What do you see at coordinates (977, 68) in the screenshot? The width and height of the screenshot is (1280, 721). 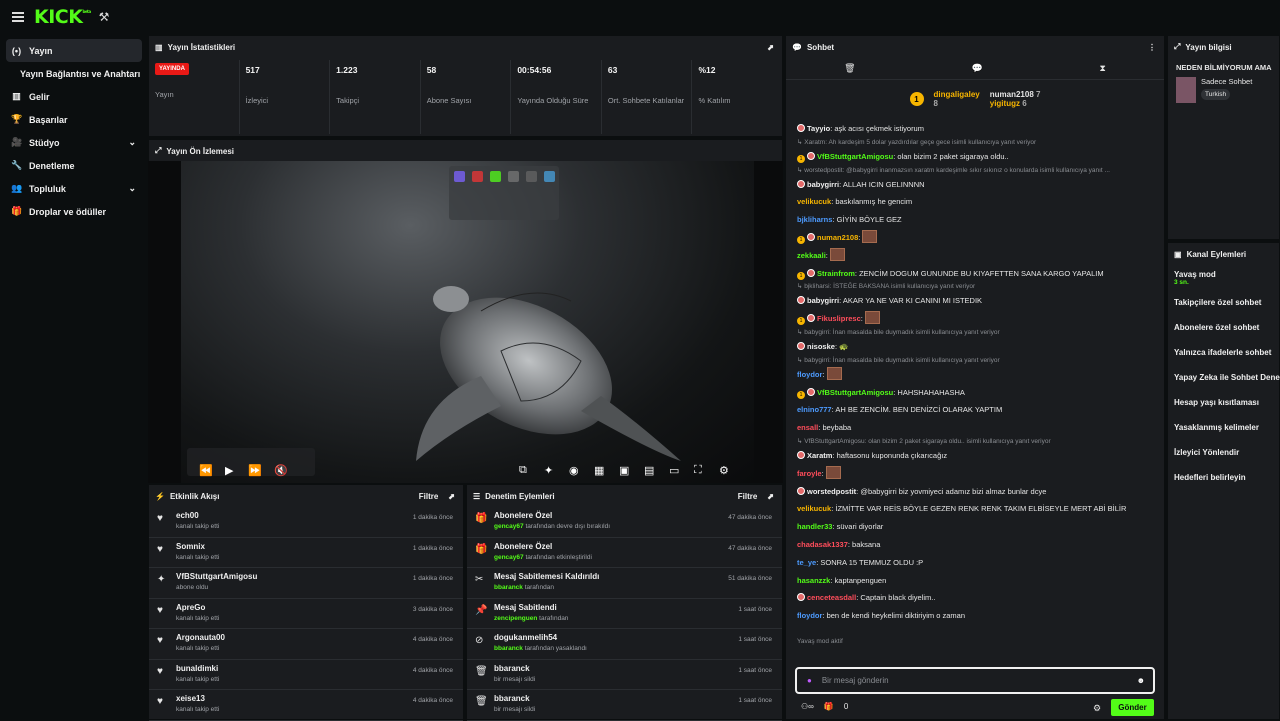 I see `chat-bubble-icon: 💬` at bounding box center [977, 68].